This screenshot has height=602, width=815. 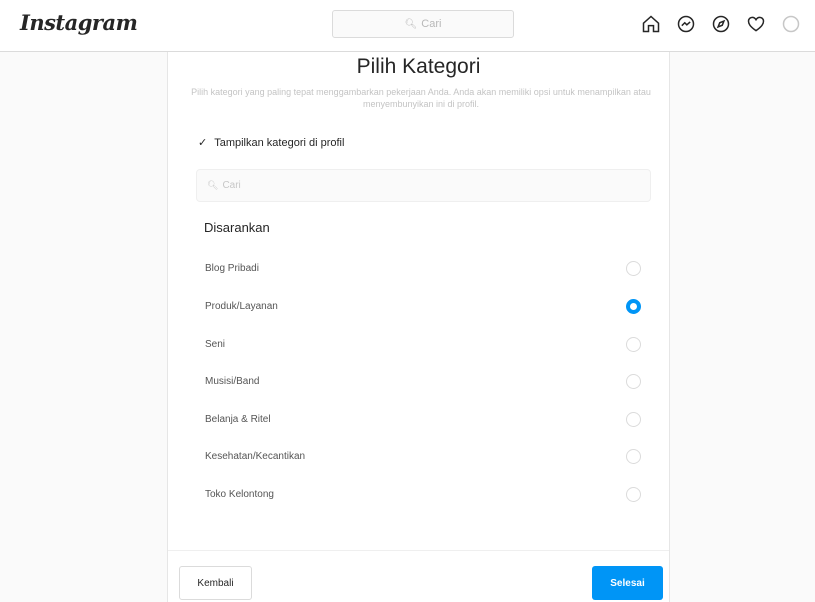 I want to click on home-icon, so click(x=651, y=24).